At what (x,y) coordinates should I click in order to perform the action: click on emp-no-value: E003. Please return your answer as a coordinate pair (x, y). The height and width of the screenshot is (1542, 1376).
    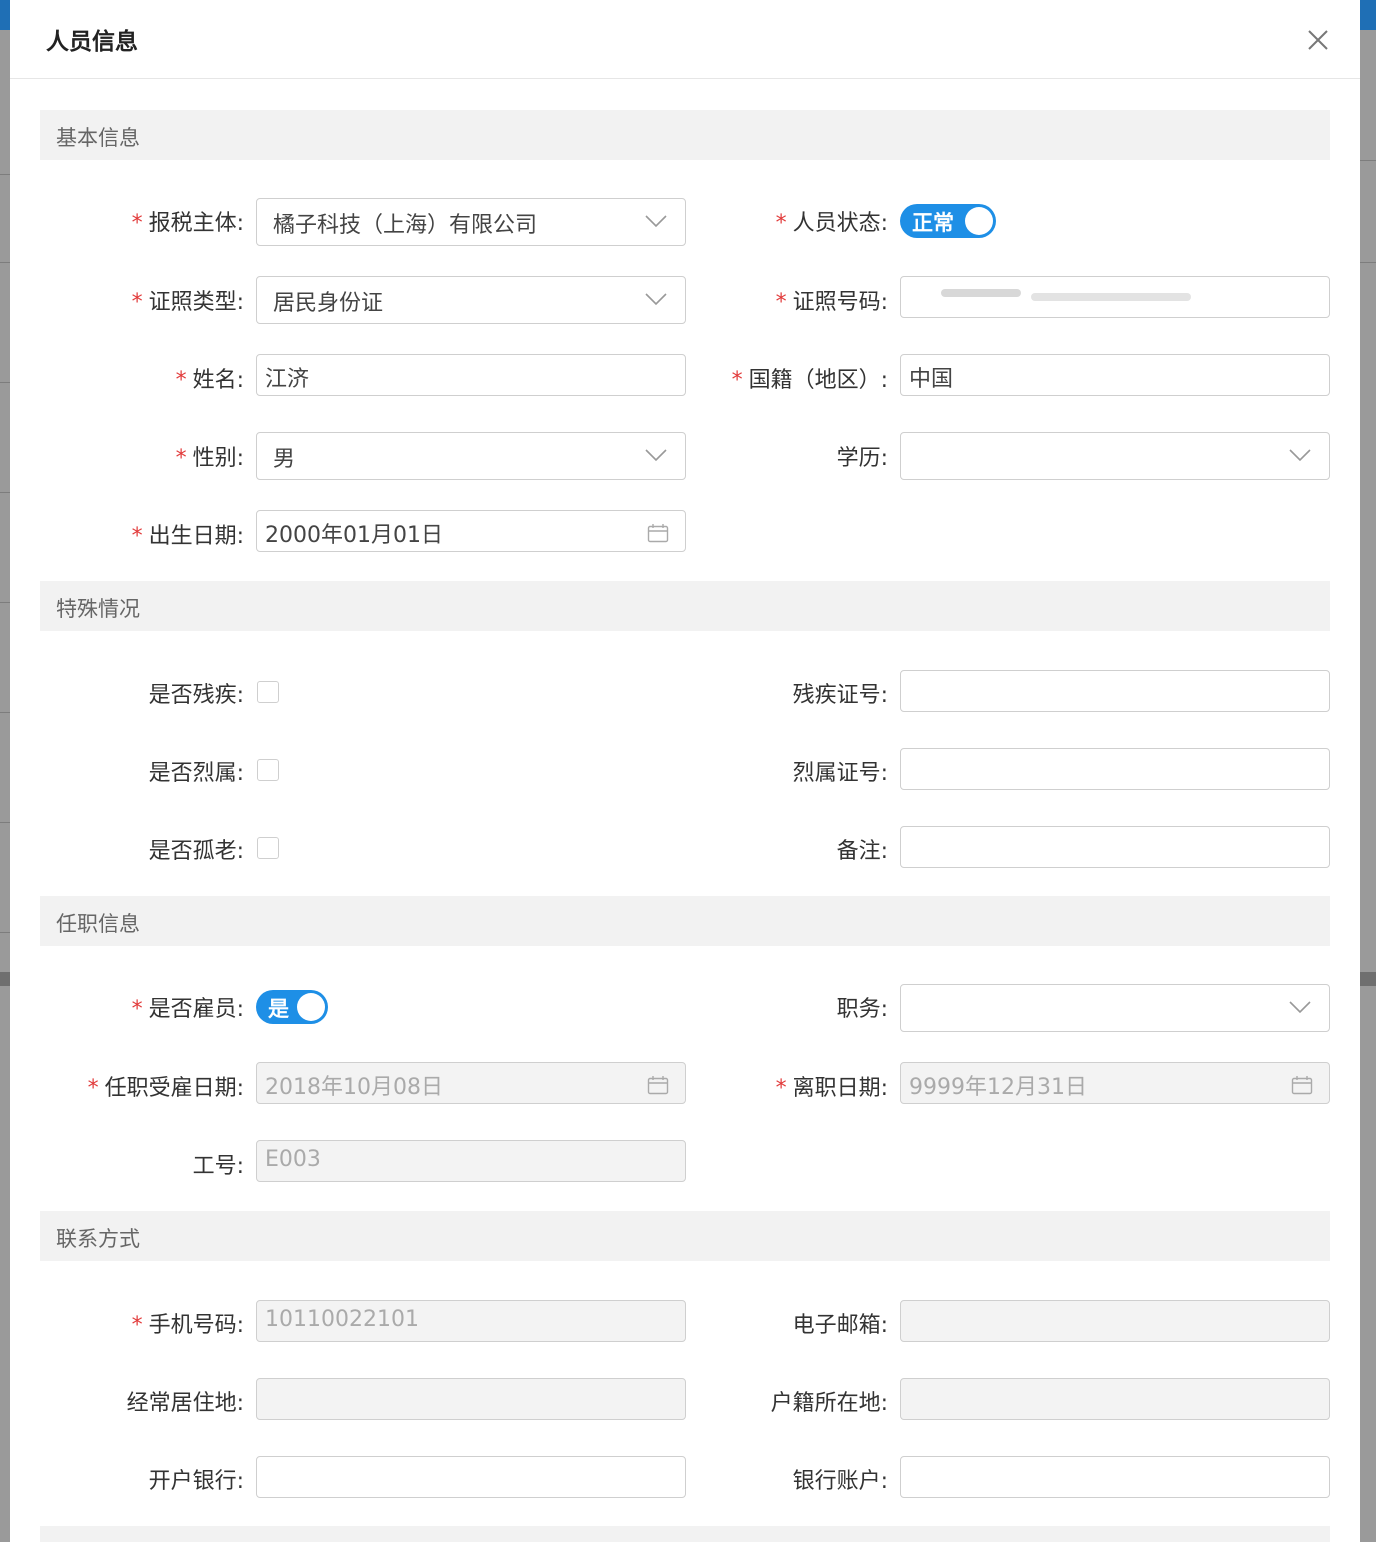
    Looking at the image, I should click on (293, 1159).